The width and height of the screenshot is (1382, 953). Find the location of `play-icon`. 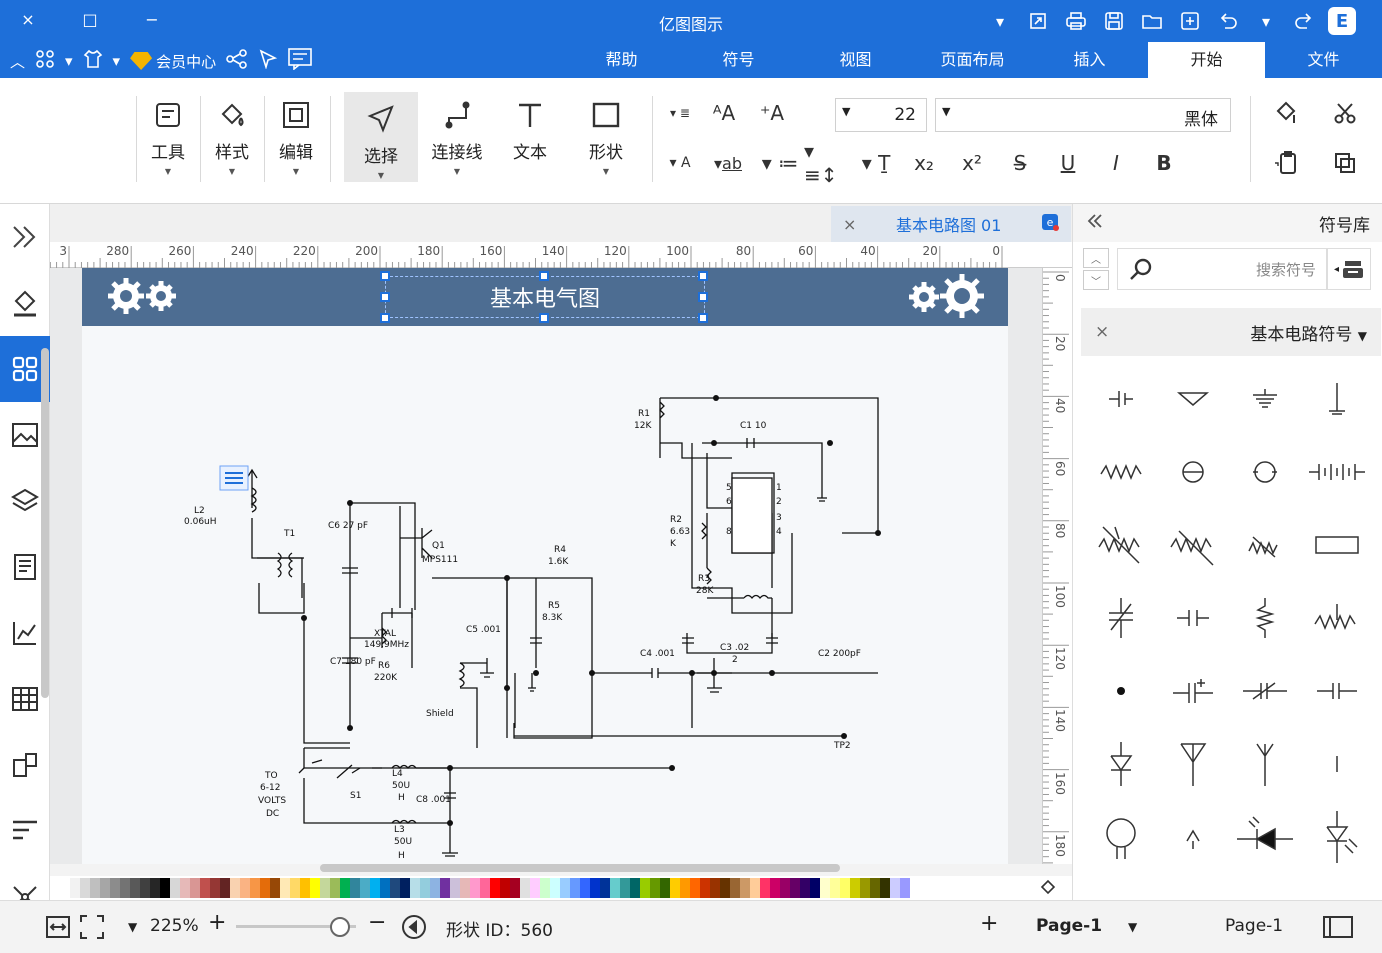

play-icon is located at coordinates (414, 929).